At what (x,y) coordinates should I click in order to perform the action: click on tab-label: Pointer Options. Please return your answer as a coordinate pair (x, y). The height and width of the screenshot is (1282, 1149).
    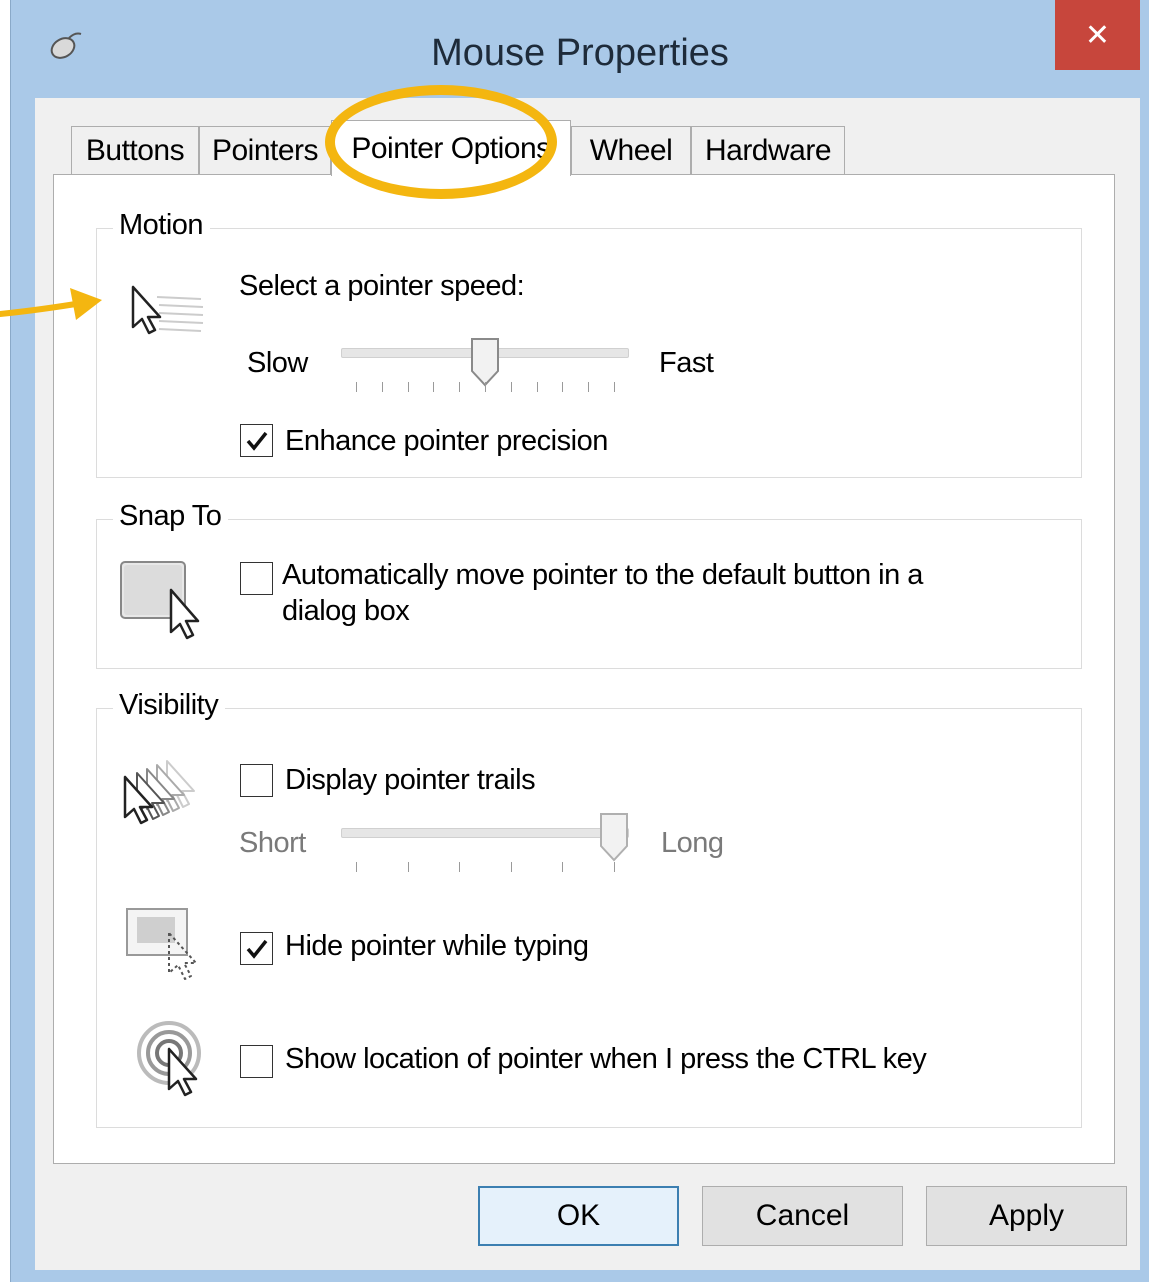
    Looking at the image, I should click on (451, 148).